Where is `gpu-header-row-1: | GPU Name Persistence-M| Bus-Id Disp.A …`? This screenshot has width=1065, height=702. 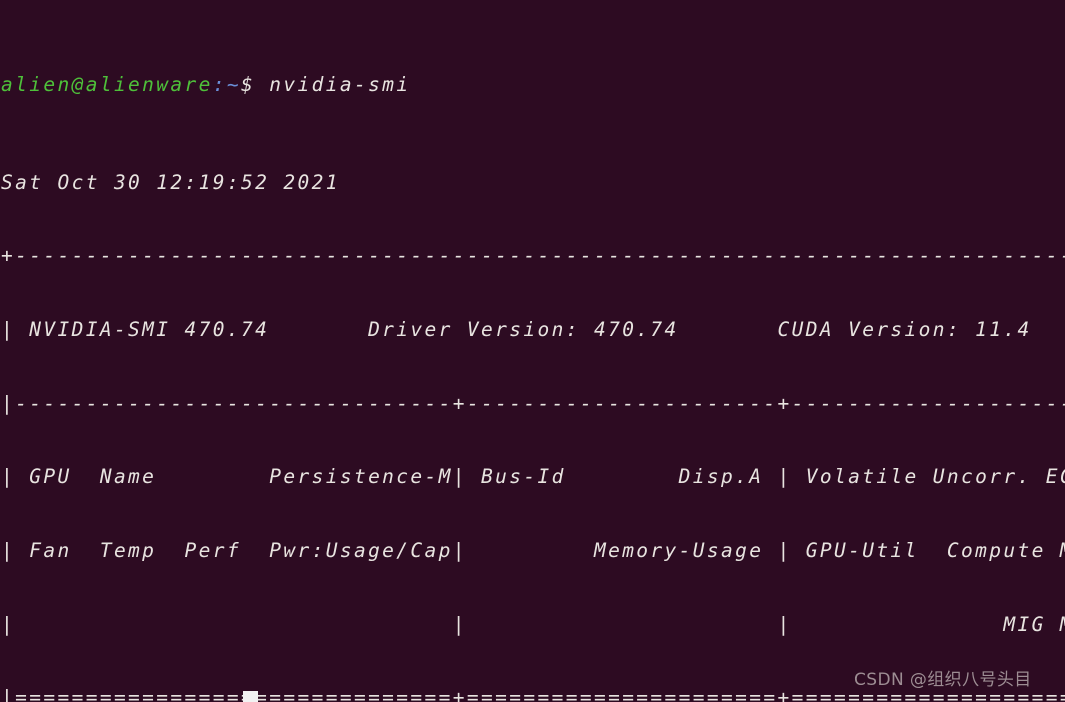 gpu-header-row-1: | GPU Name Persistence-M| Bus-Id Disp.A … is located at coordinates (533, 477).